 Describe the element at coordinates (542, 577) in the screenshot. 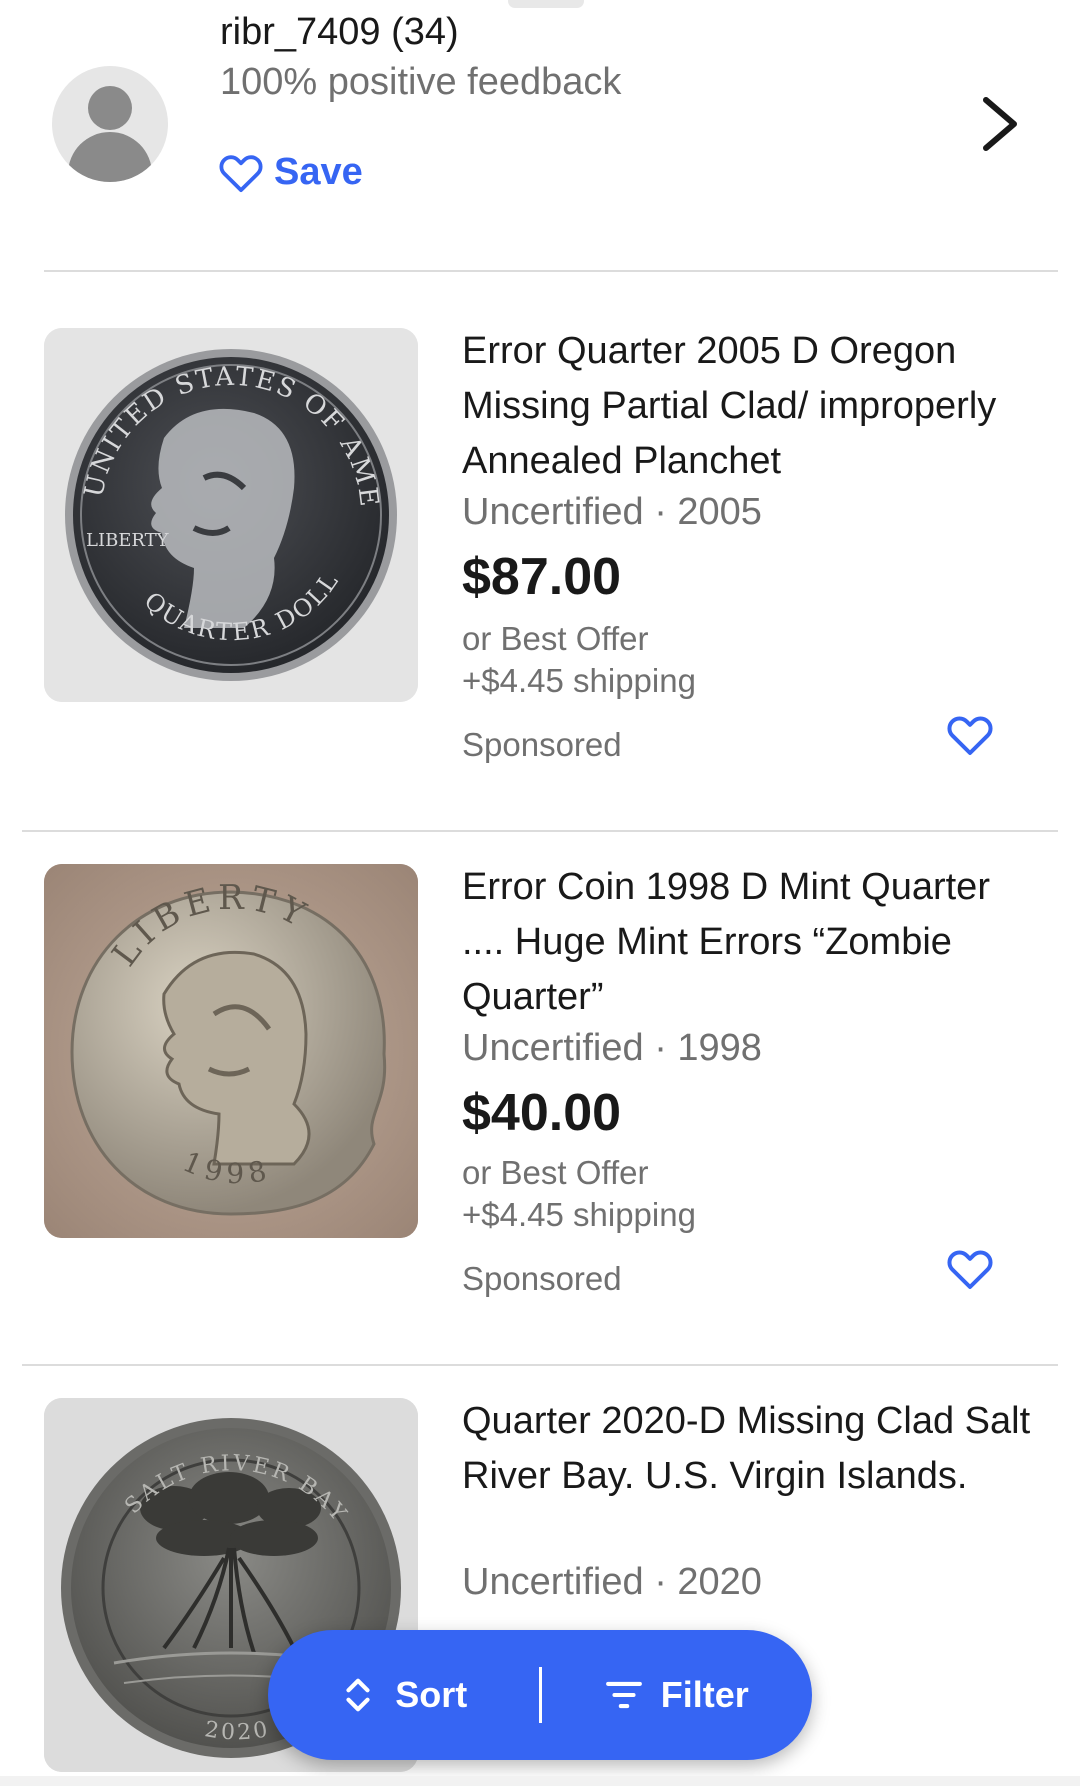

I see `listing-price: $87.00` at that location.